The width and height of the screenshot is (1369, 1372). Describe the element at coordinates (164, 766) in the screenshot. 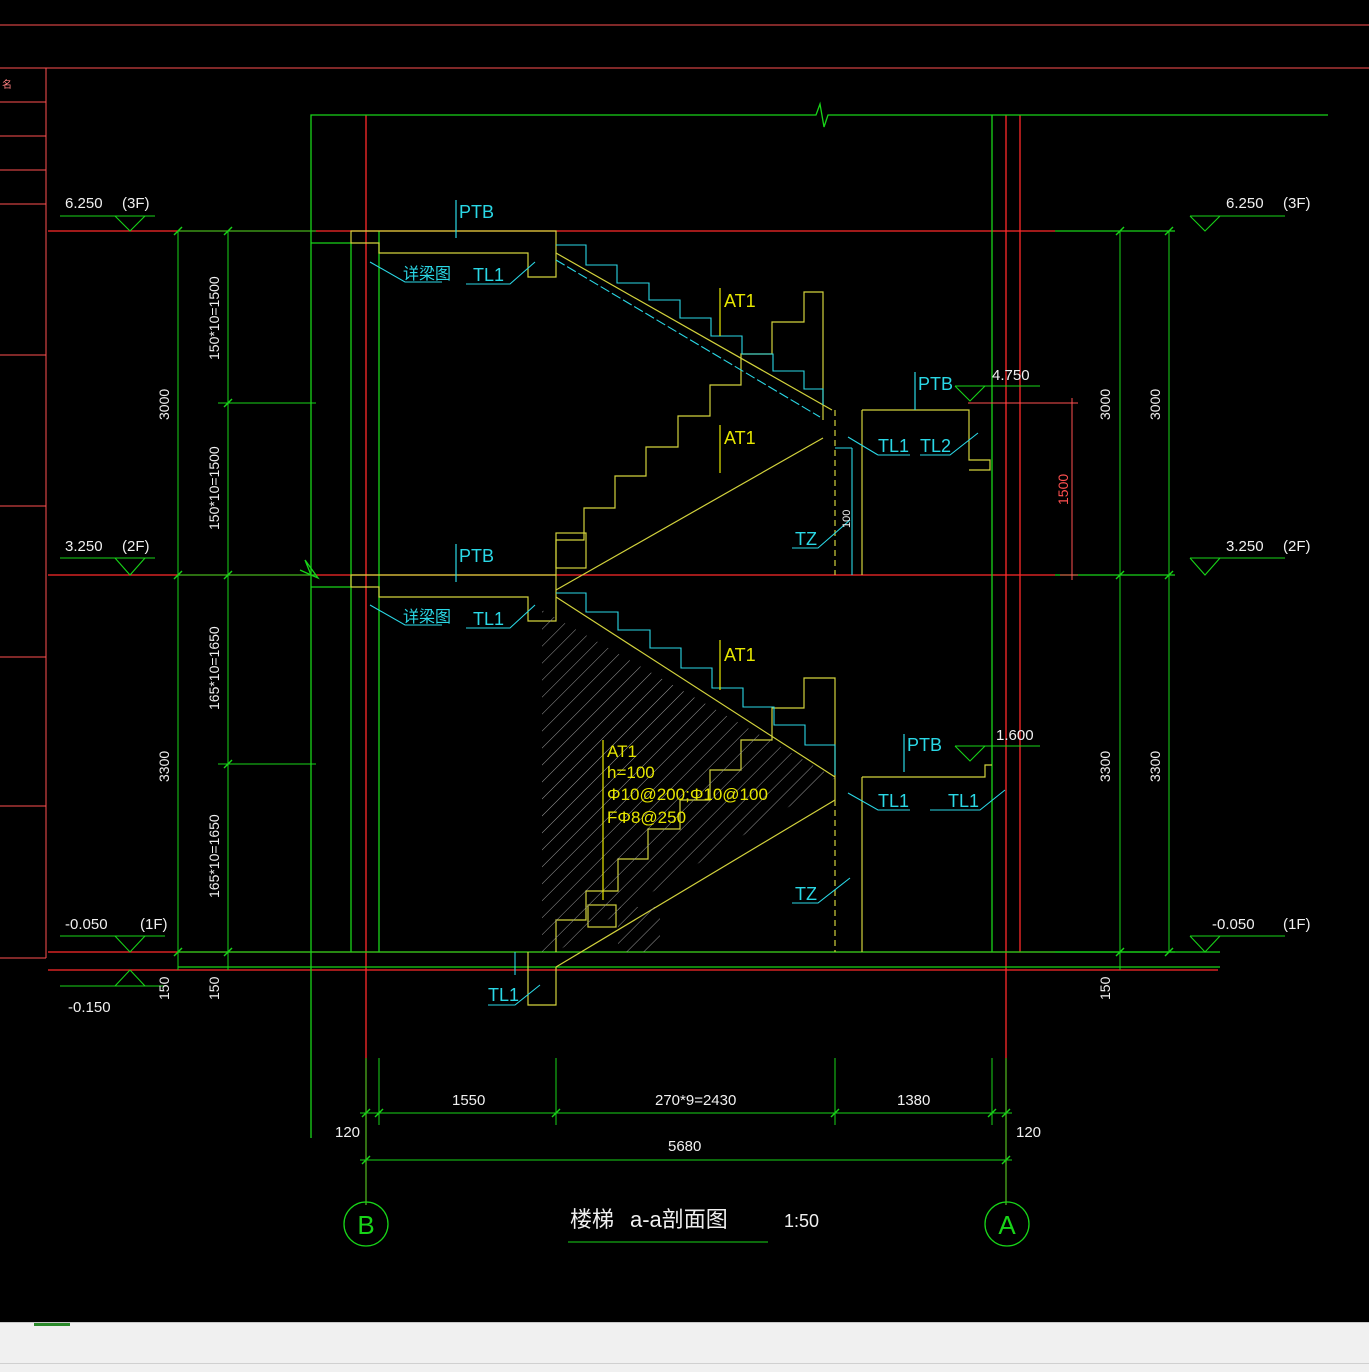

I see `dim-left-outer: 3300` at that location.